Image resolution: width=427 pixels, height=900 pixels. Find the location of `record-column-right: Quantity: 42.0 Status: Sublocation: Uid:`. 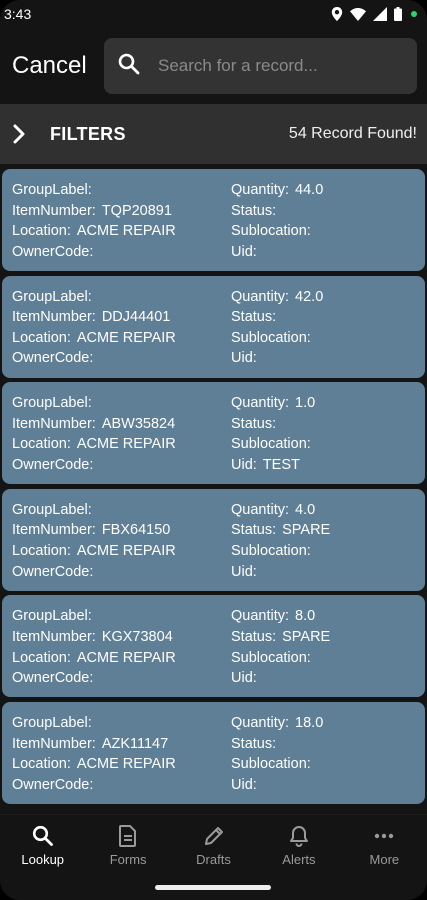

record-column-right: Quantity: 42.0 Status: Sublocation: Uid: is located at coordinates (277, 333).